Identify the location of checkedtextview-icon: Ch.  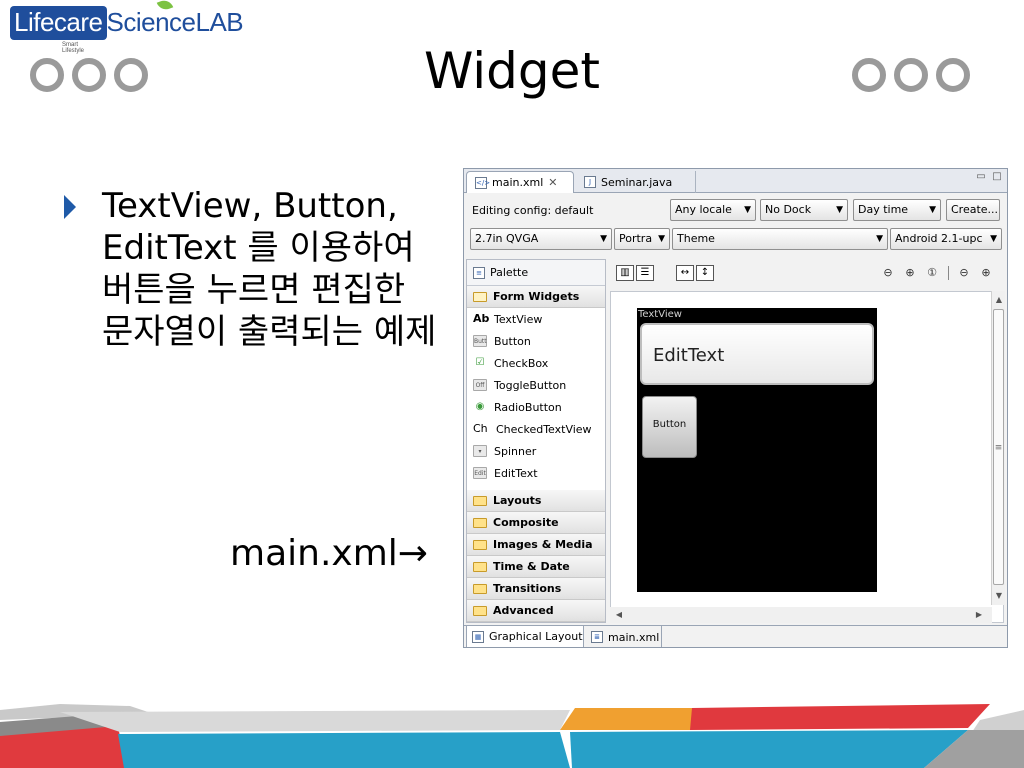
(480, 428).